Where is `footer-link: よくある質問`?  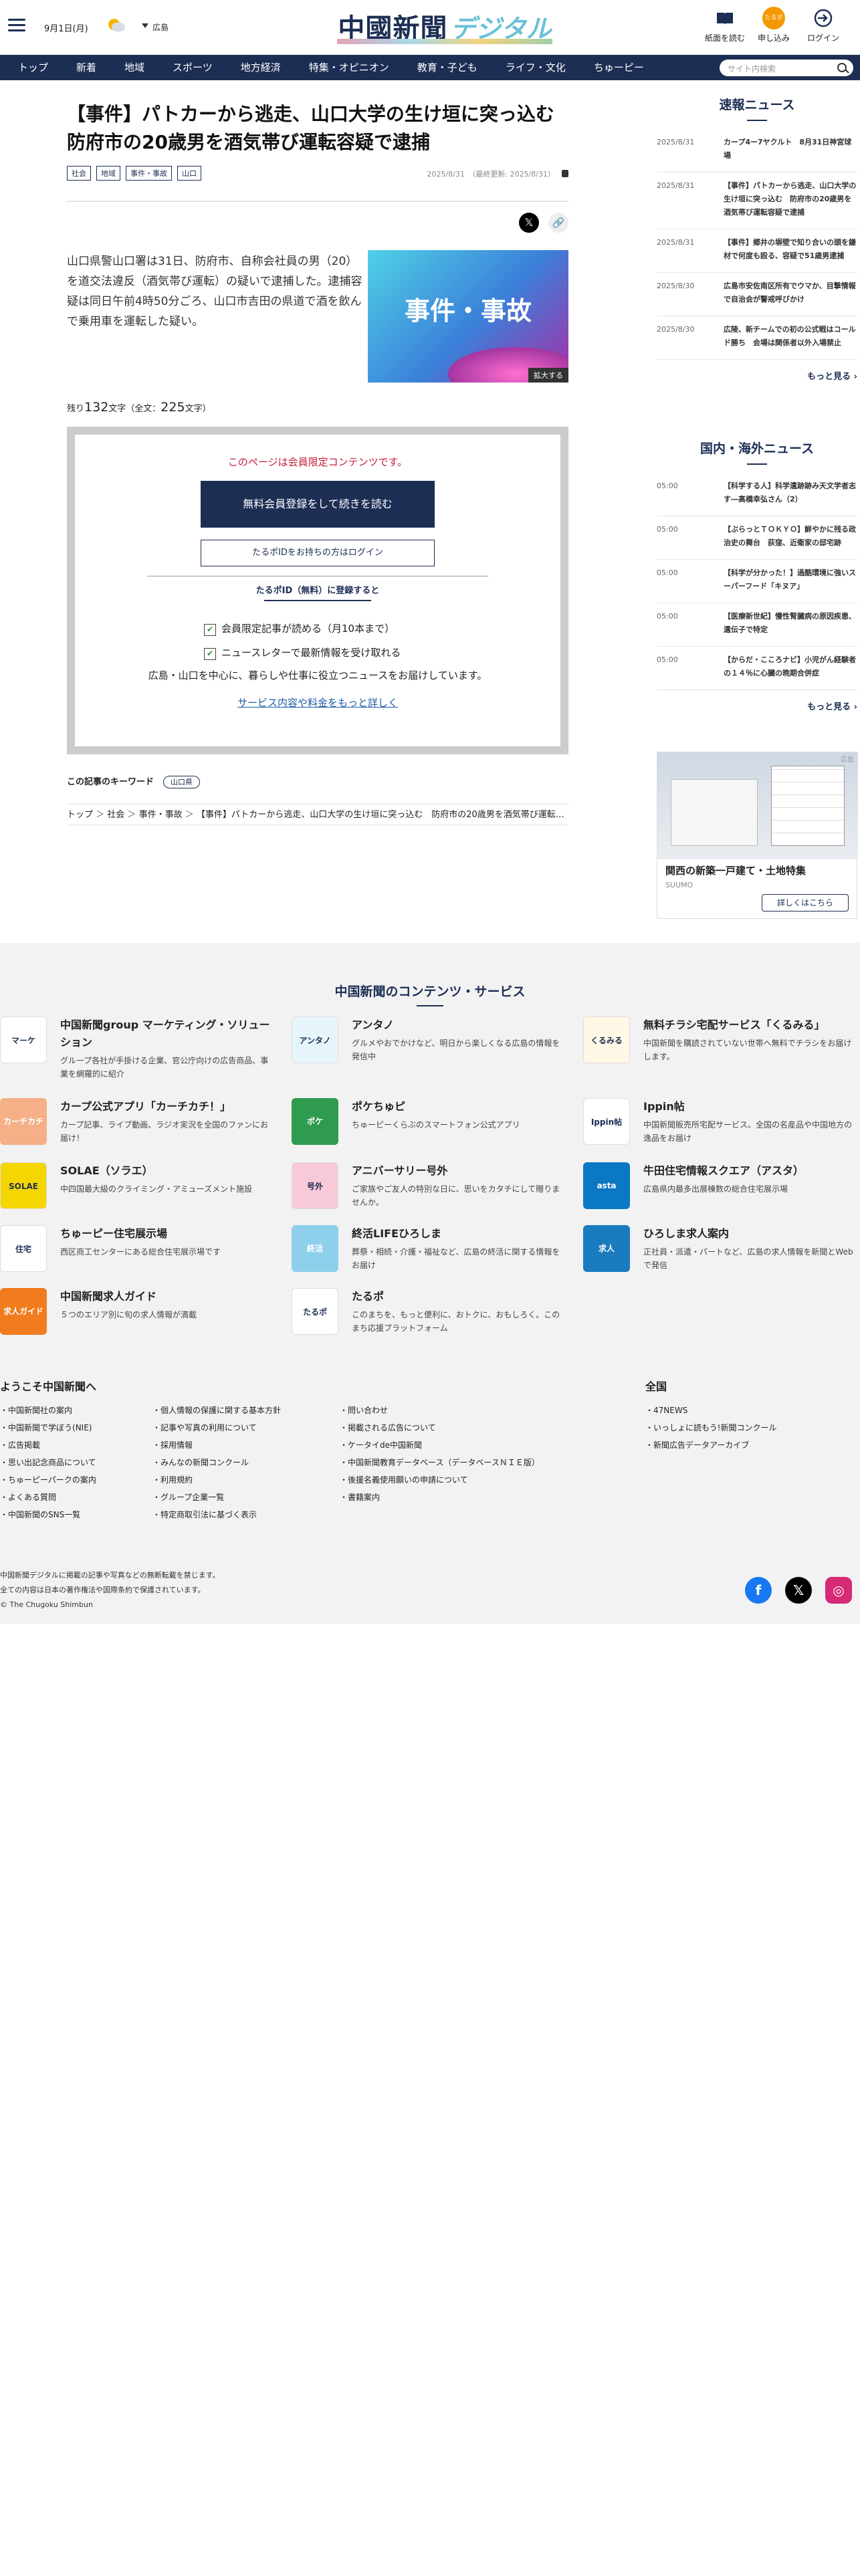 footer-link: よくある質問 is located at coordinates (48, 1497).